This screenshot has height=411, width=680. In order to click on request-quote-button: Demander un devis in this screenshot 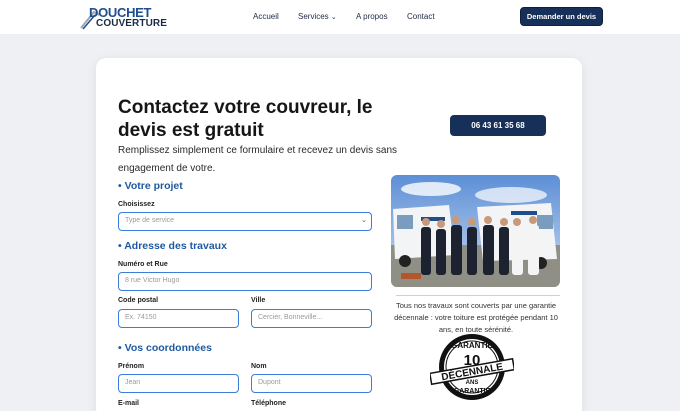, I will do `click(561, 16)`.